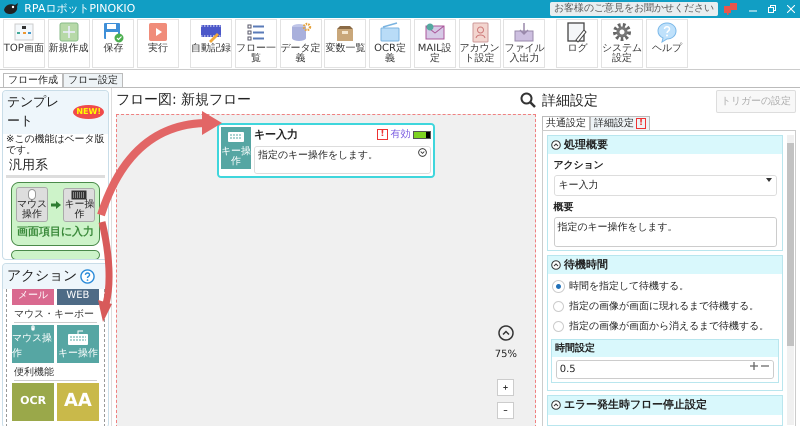 The image size is (800, 426). Describe the element at coordinates (577, 43) in the screenshot. I see `toolbar-button: ログ` at that location.